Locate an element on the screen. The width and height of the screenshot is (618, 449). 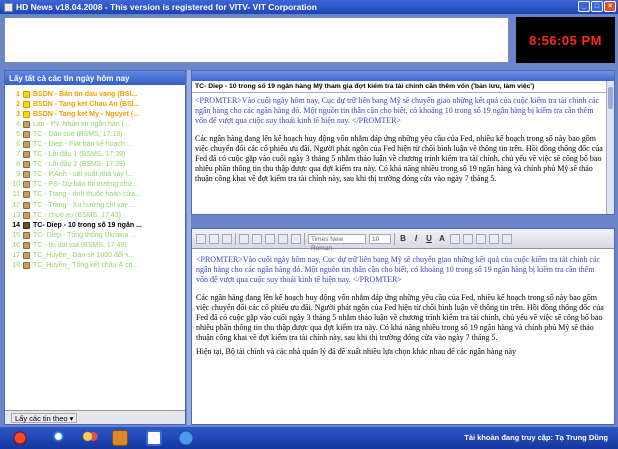
list-item: 16 TC - tin dai toà (BSMS, 17:49) is located at coordinates (97, 245).